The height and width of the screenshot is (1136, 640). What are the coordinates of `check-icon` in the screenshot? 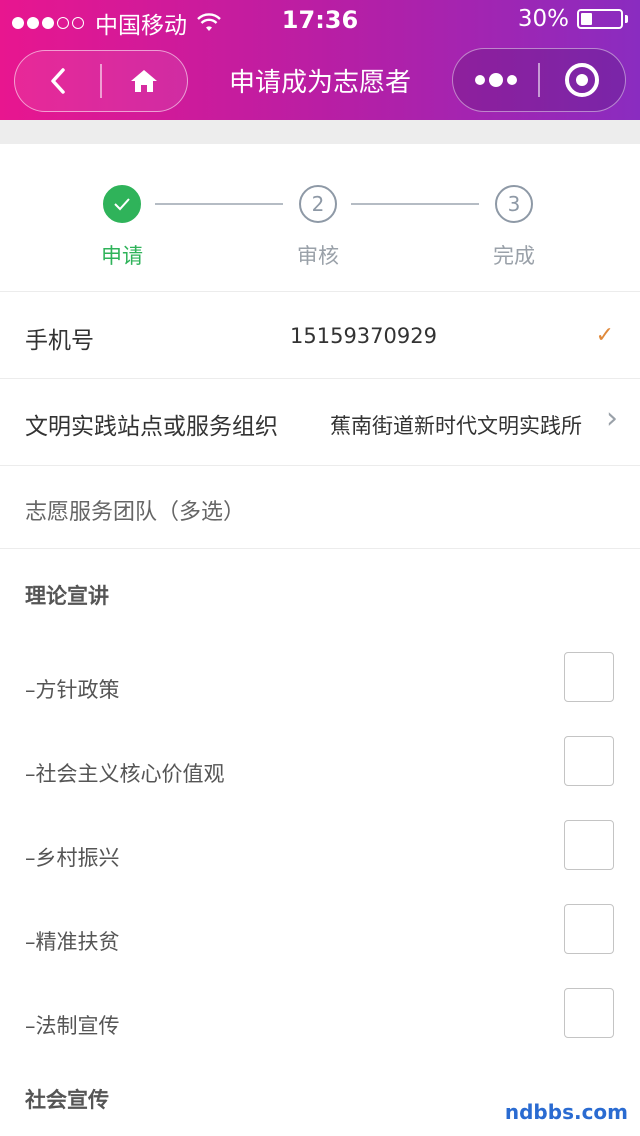 It's located at (122, 204).